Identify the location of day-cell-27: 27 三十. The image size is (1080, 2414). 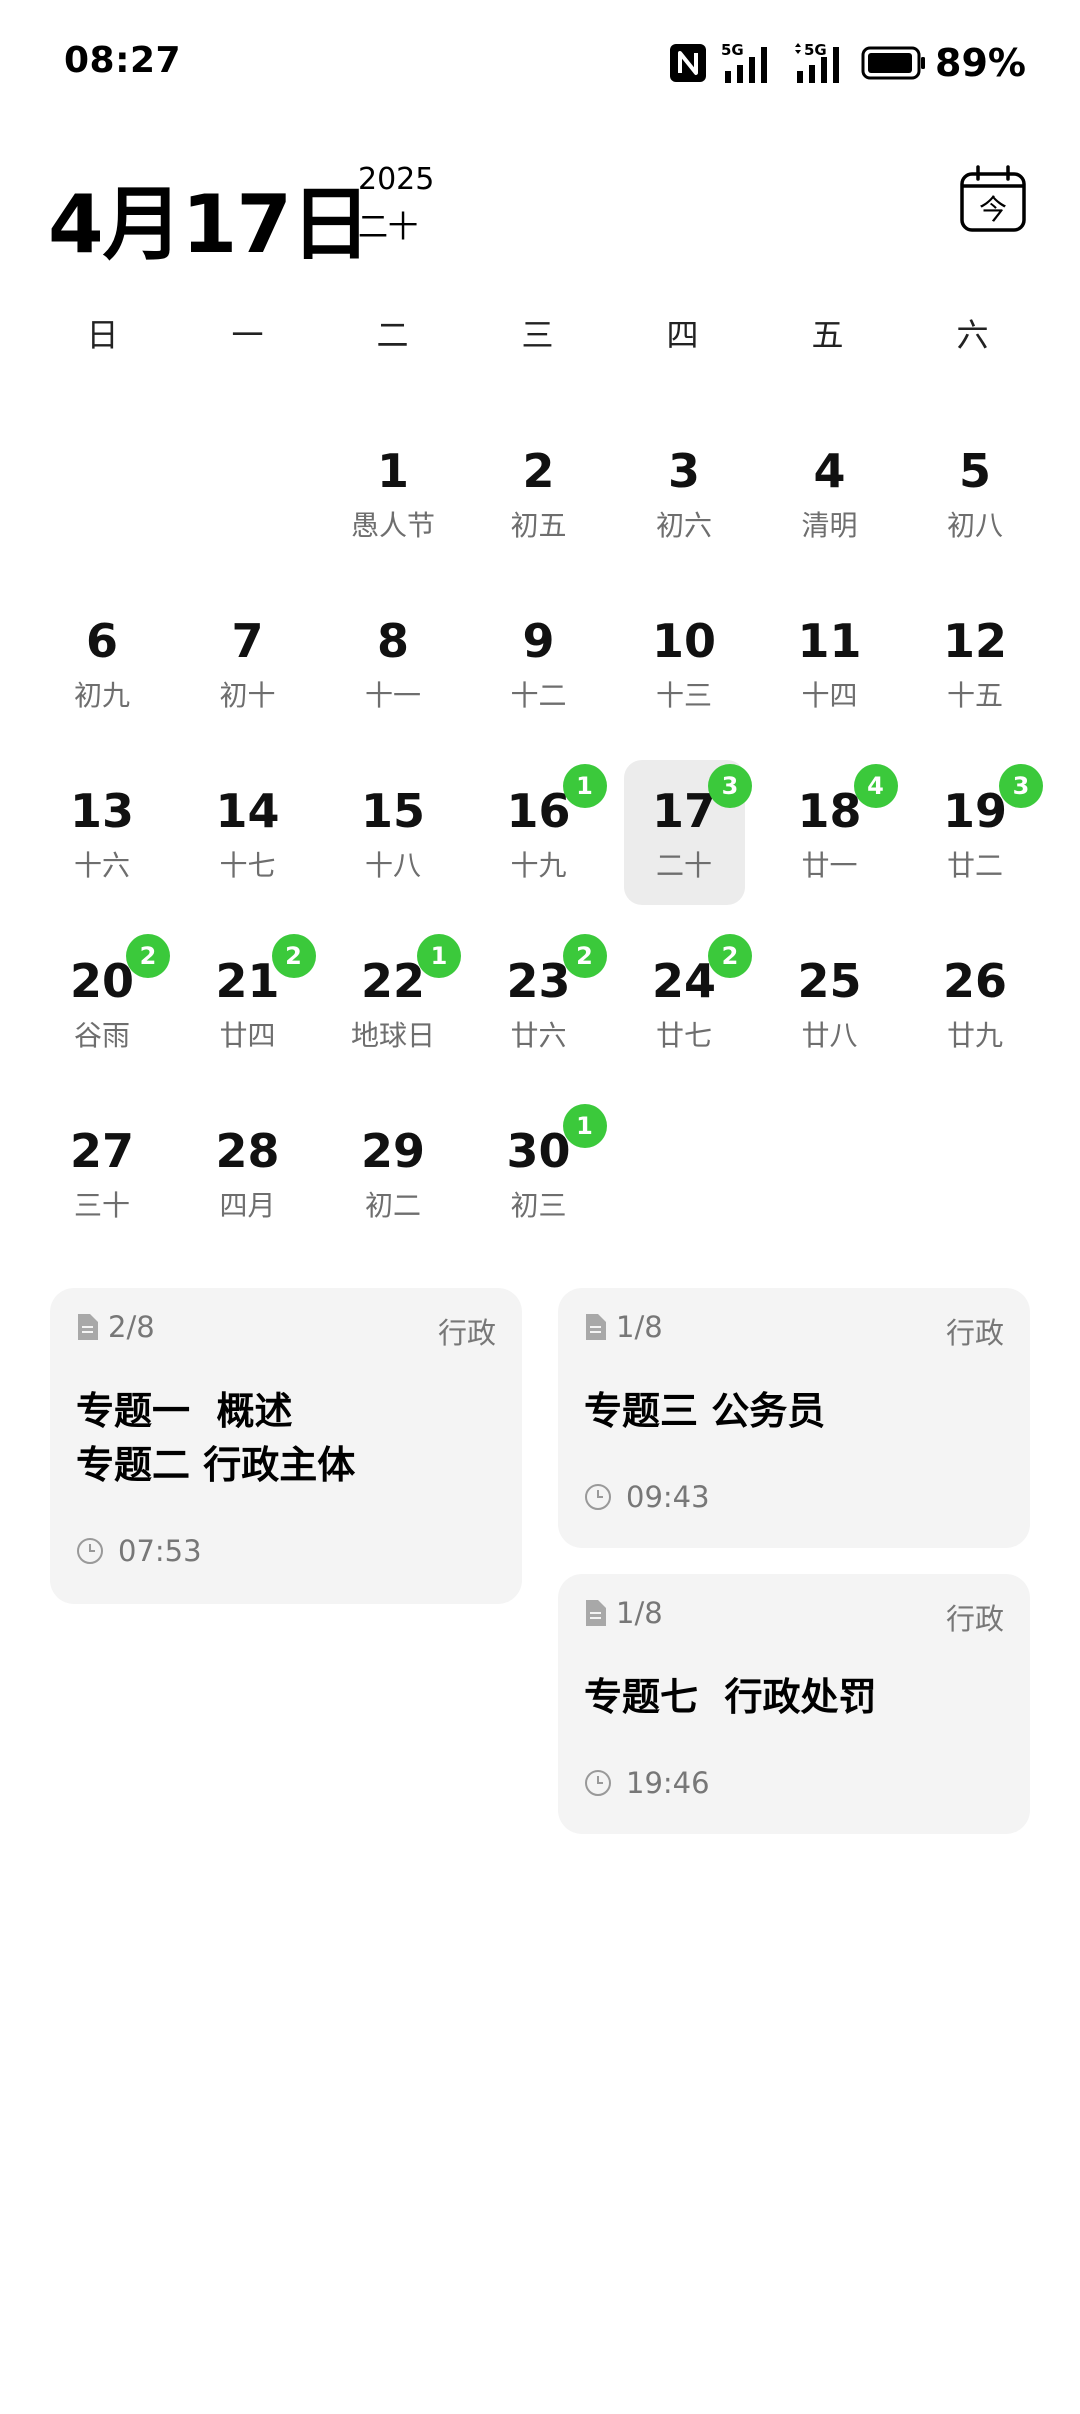
(102, 1172).